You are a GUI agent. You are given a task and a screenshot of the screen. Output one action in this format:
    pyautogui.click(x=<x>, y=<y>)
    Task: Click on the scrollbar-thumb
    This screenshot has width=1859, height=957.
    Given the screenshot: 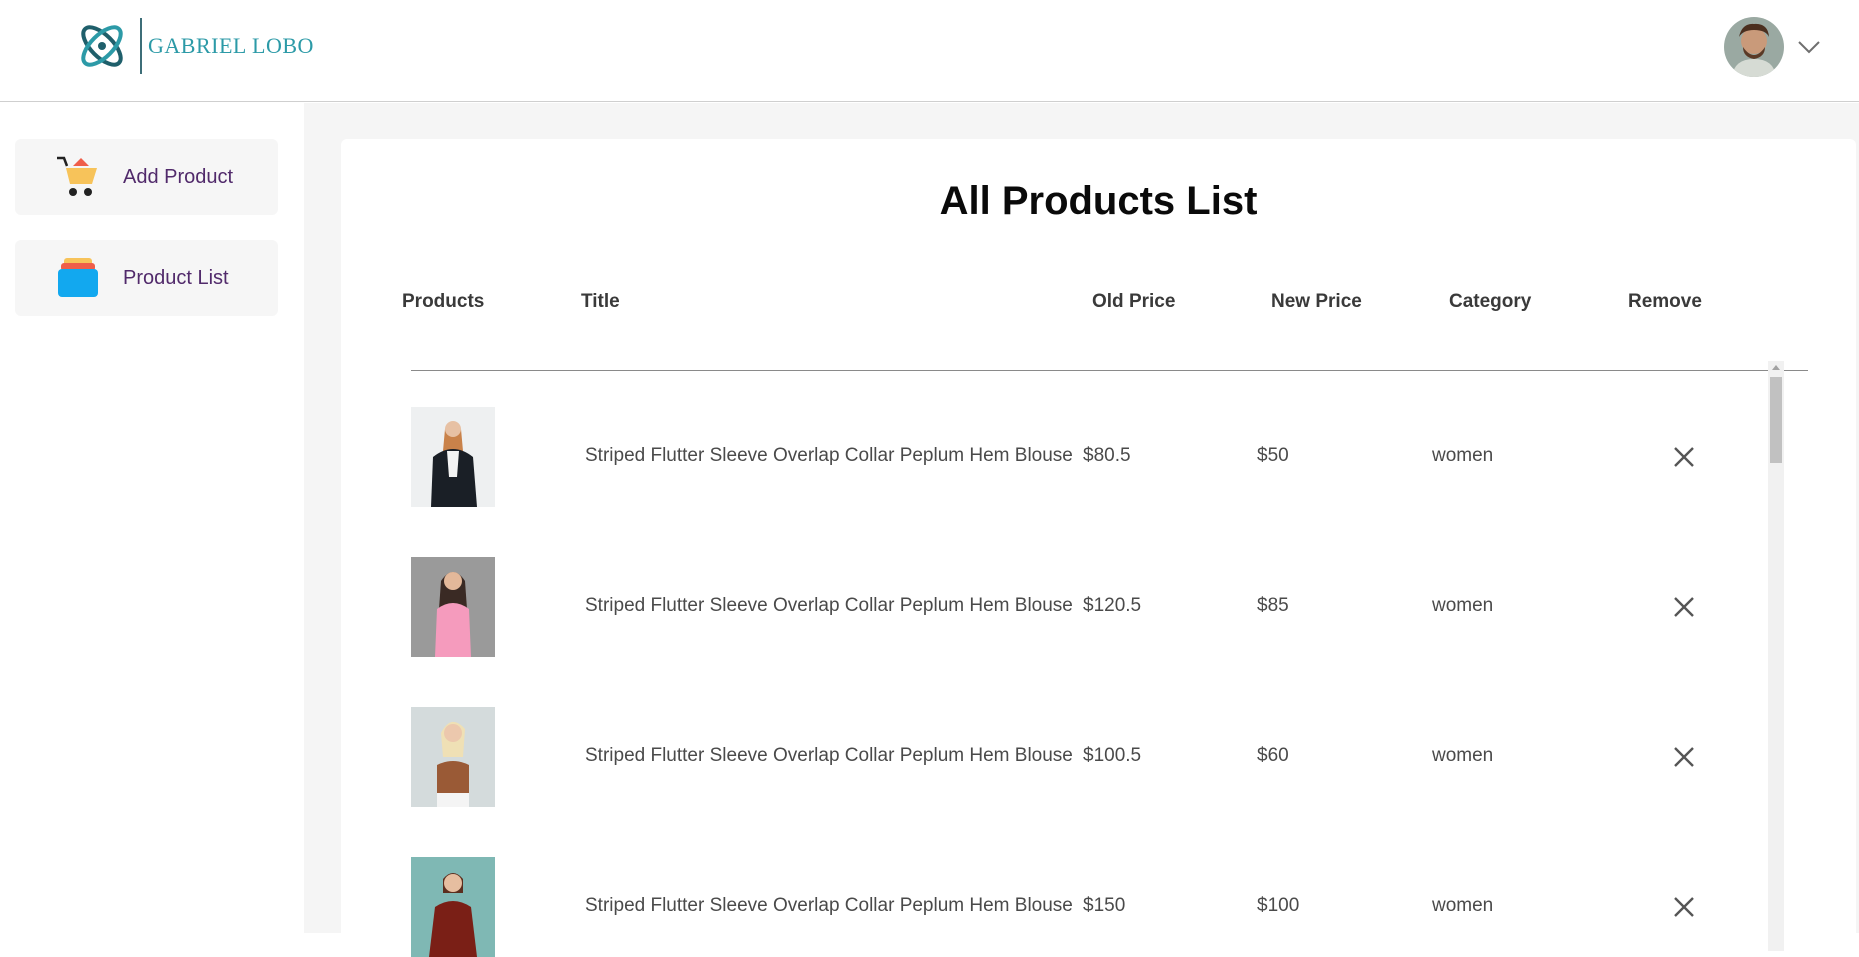 What is the action you would take?
    pyautogui.click(x=1776, y=420)
    